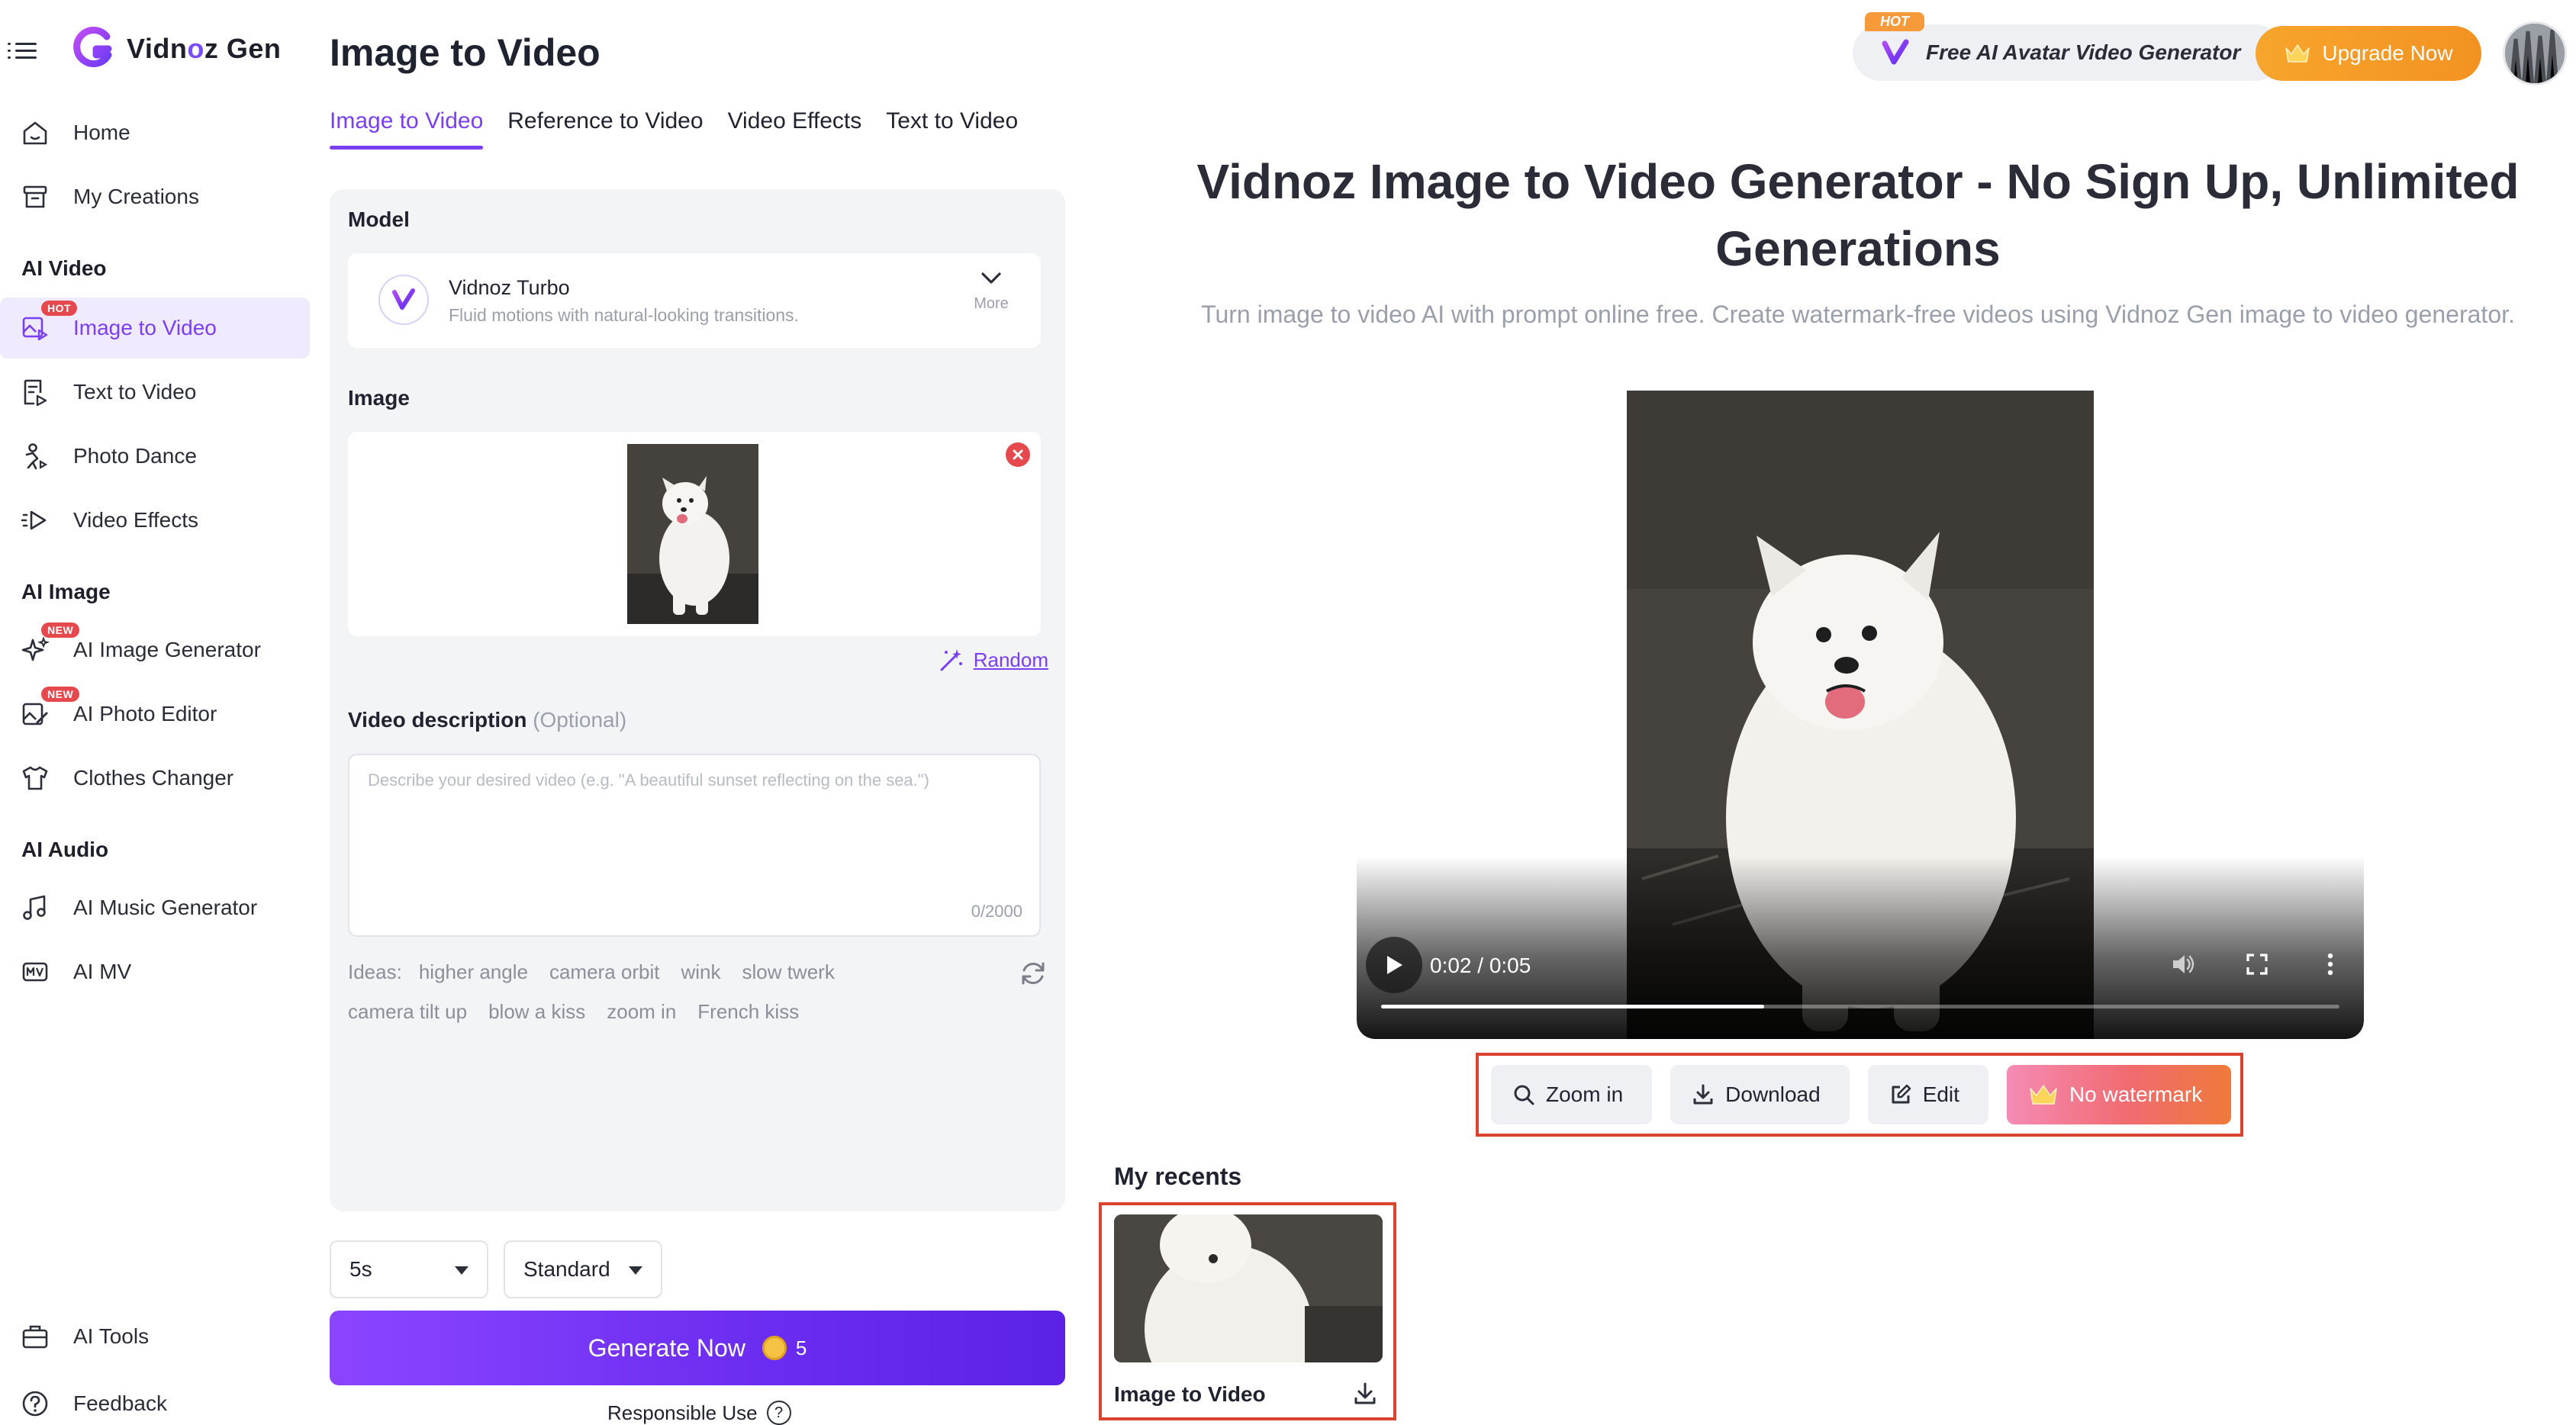 This screenshot has height=1425, width=2576. Describe the element at coordinates (952, 129) in the screenshot. I see `tab-text-to-video: Text to Video` at that location.